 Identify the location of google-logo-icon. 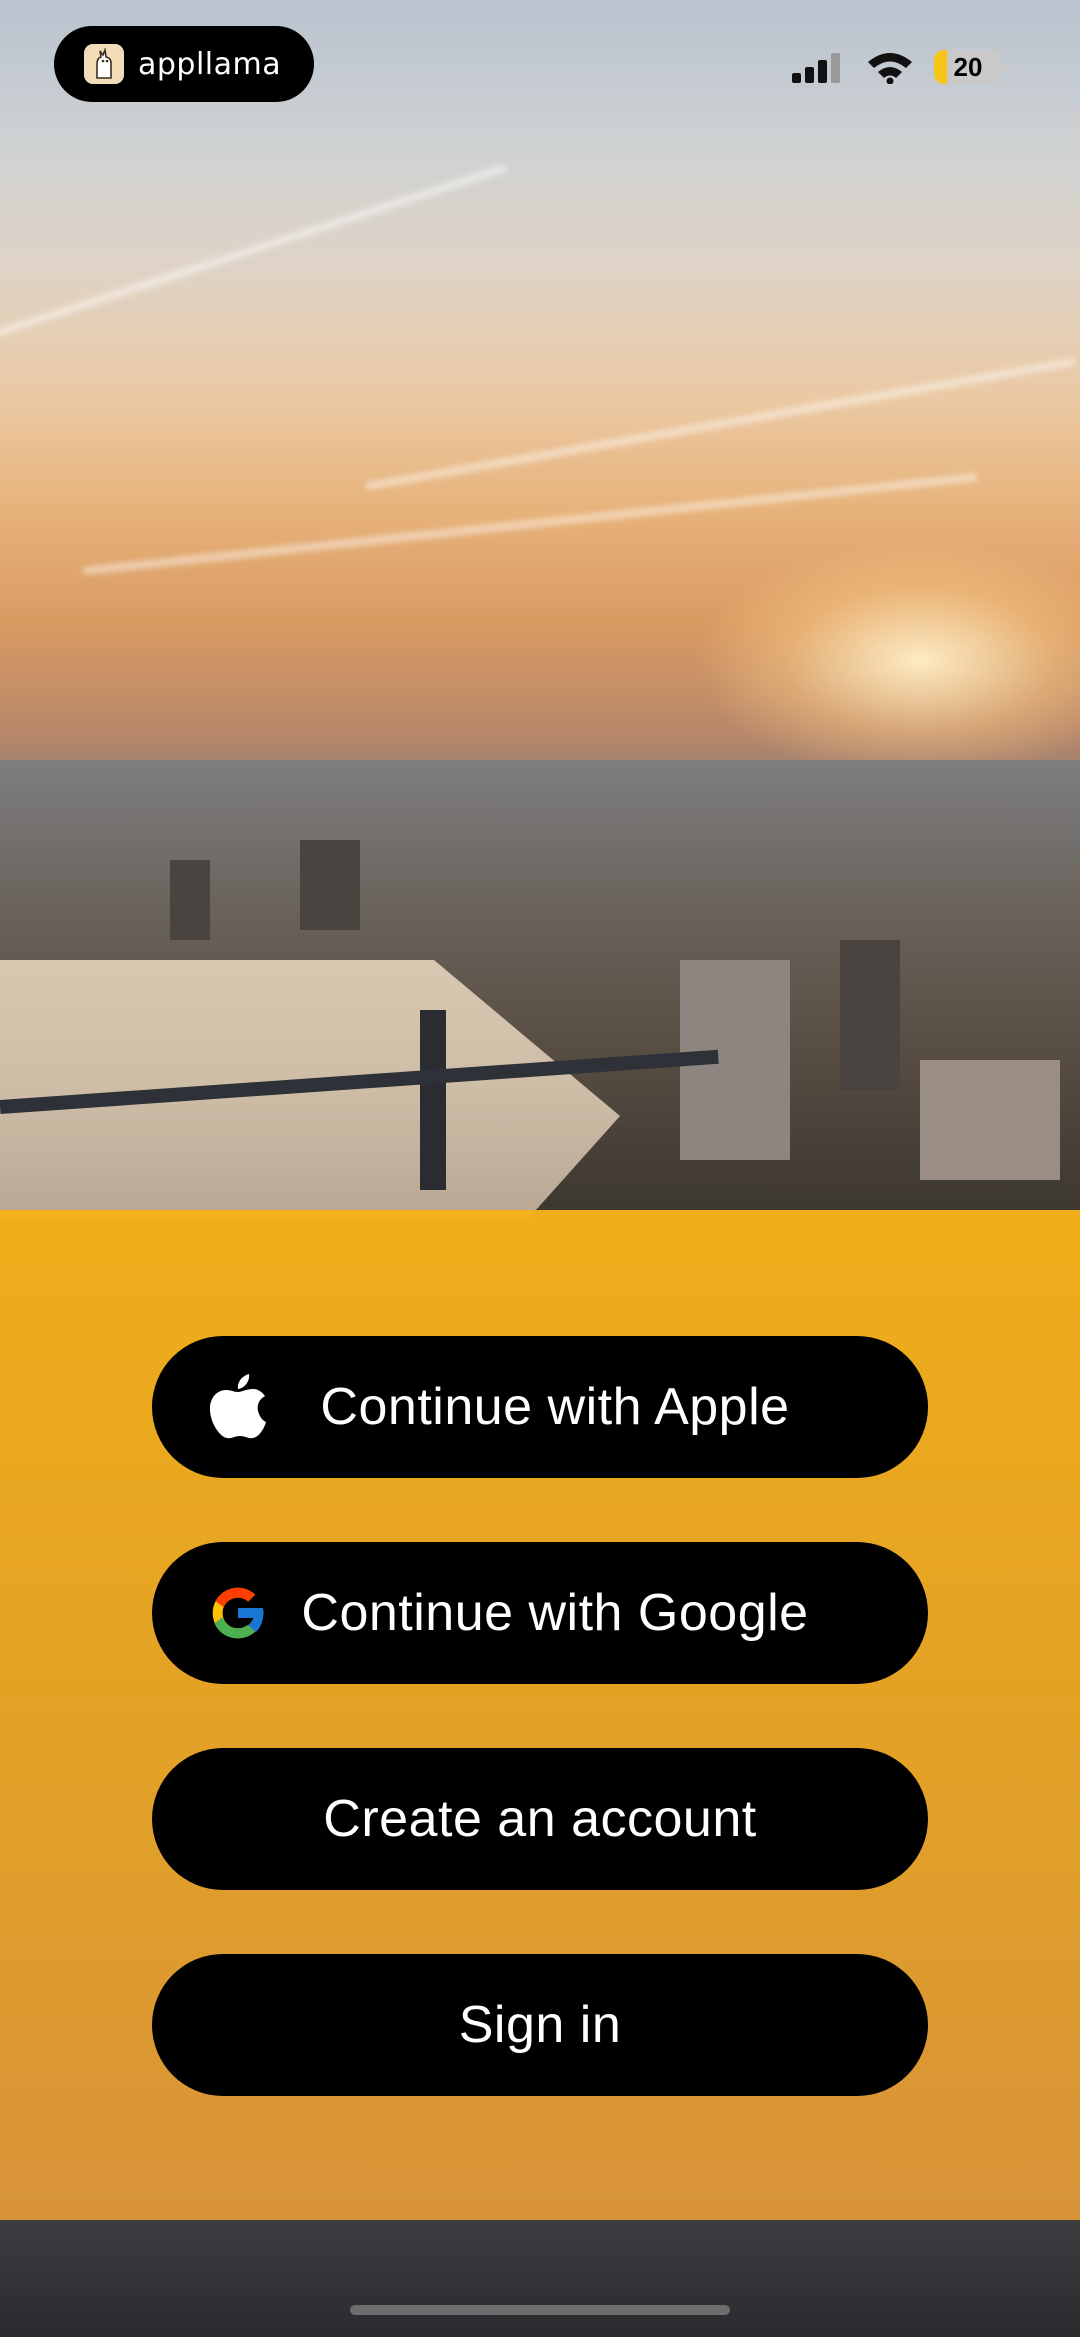
(238, 1613).